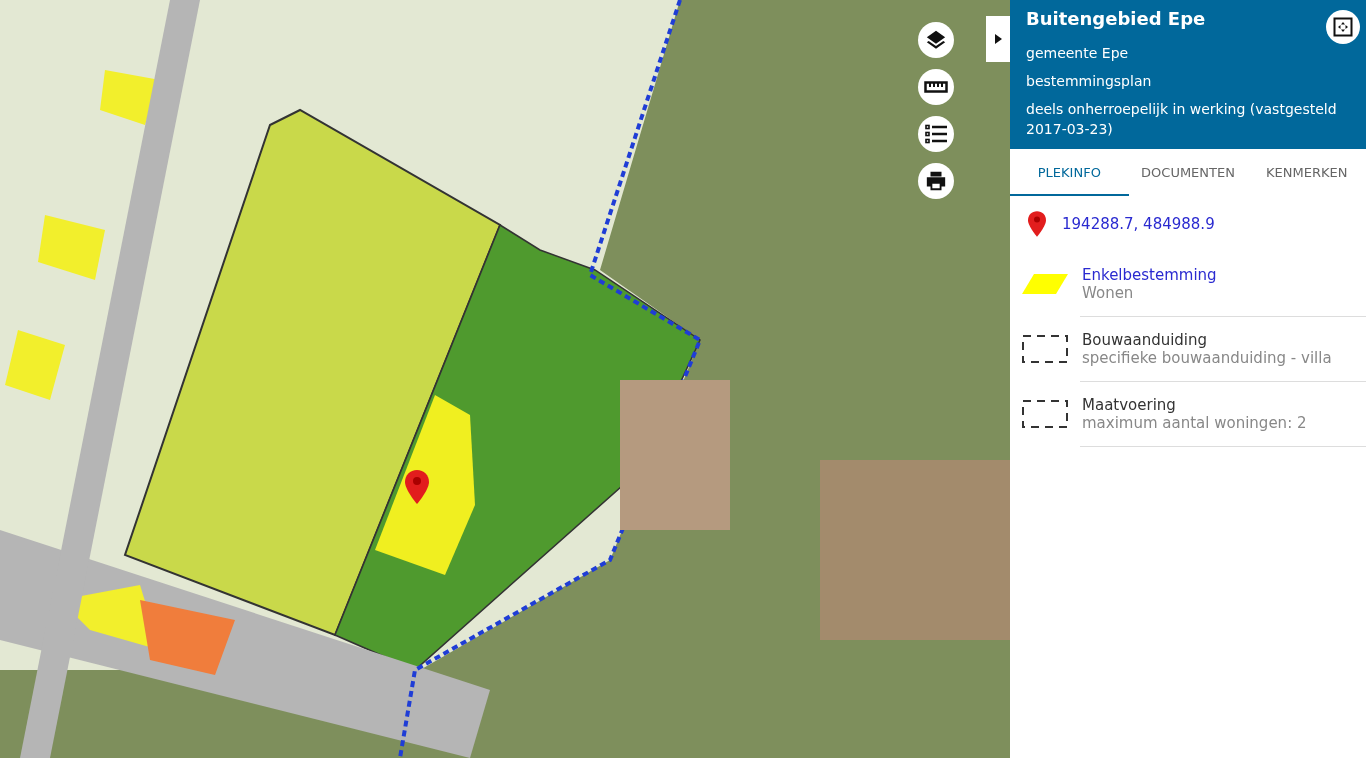 The height and width of the screenshot is (758, 1366). I want to click on legend-subtitle: Wonen, so click(1108, 293).